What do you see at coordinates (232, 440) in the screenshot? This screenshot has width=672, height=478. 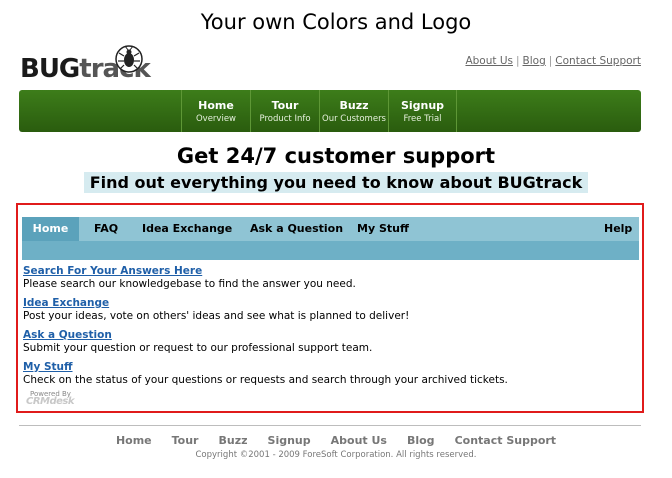 I see `footer-link-buzz: Buzz` at bounding box center [232, 440].